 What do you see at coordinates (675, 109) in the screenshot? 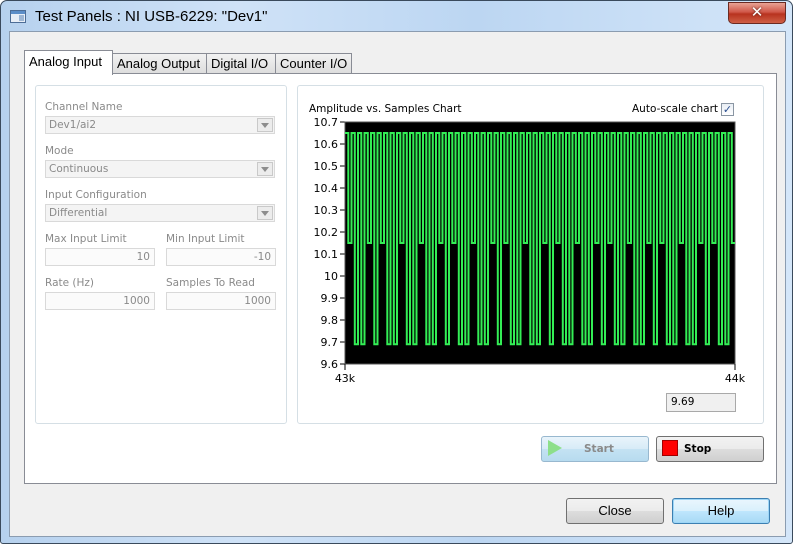
I see `autoscale-label: Auto-scale chart` at bounding box center [675, 109].